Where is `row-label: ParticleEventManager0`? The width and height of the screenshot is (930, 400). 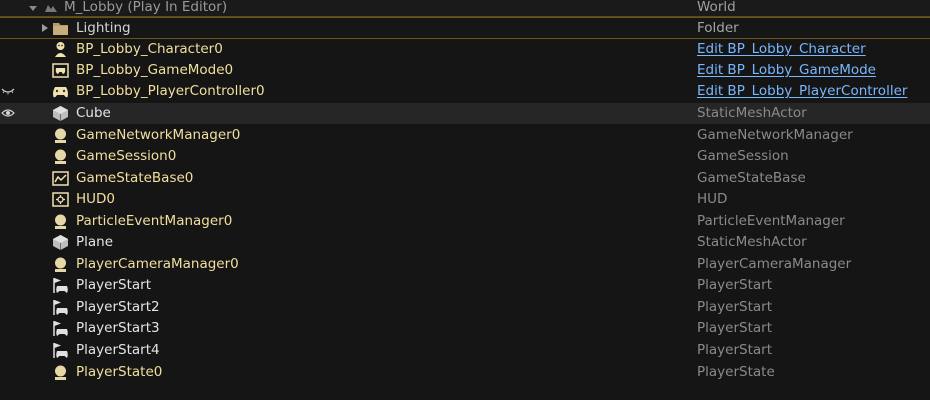 row-label: ParticleEventManager0 is located at coordinates (154, 221).